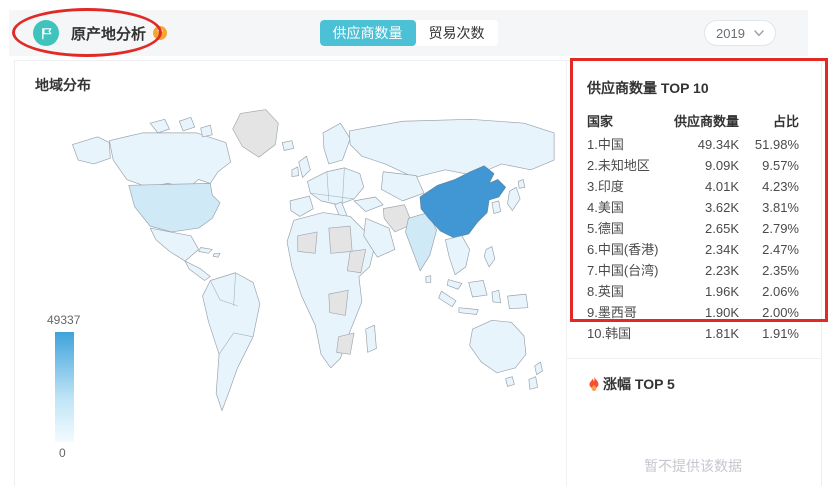 The image size is (835, 486). What do you see at coordinates (780, 291) in the screenshot?
I see `row-share: 2.06%` at bounding box center [780, 291].